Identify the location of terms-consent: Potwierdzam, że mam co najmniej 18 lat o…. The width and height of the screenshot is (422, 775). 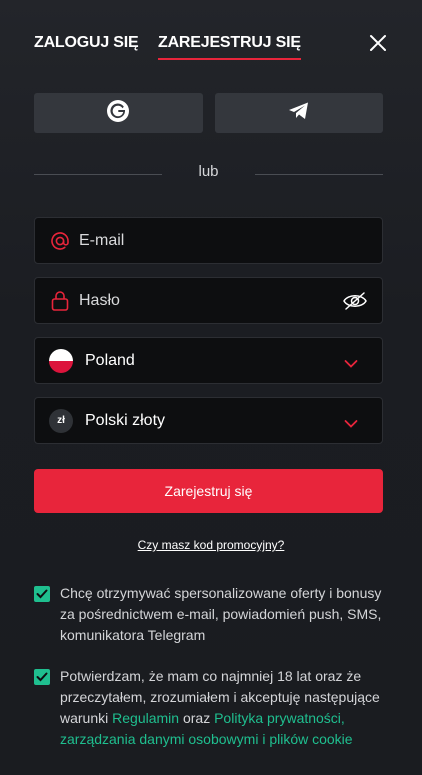
(208, 708).